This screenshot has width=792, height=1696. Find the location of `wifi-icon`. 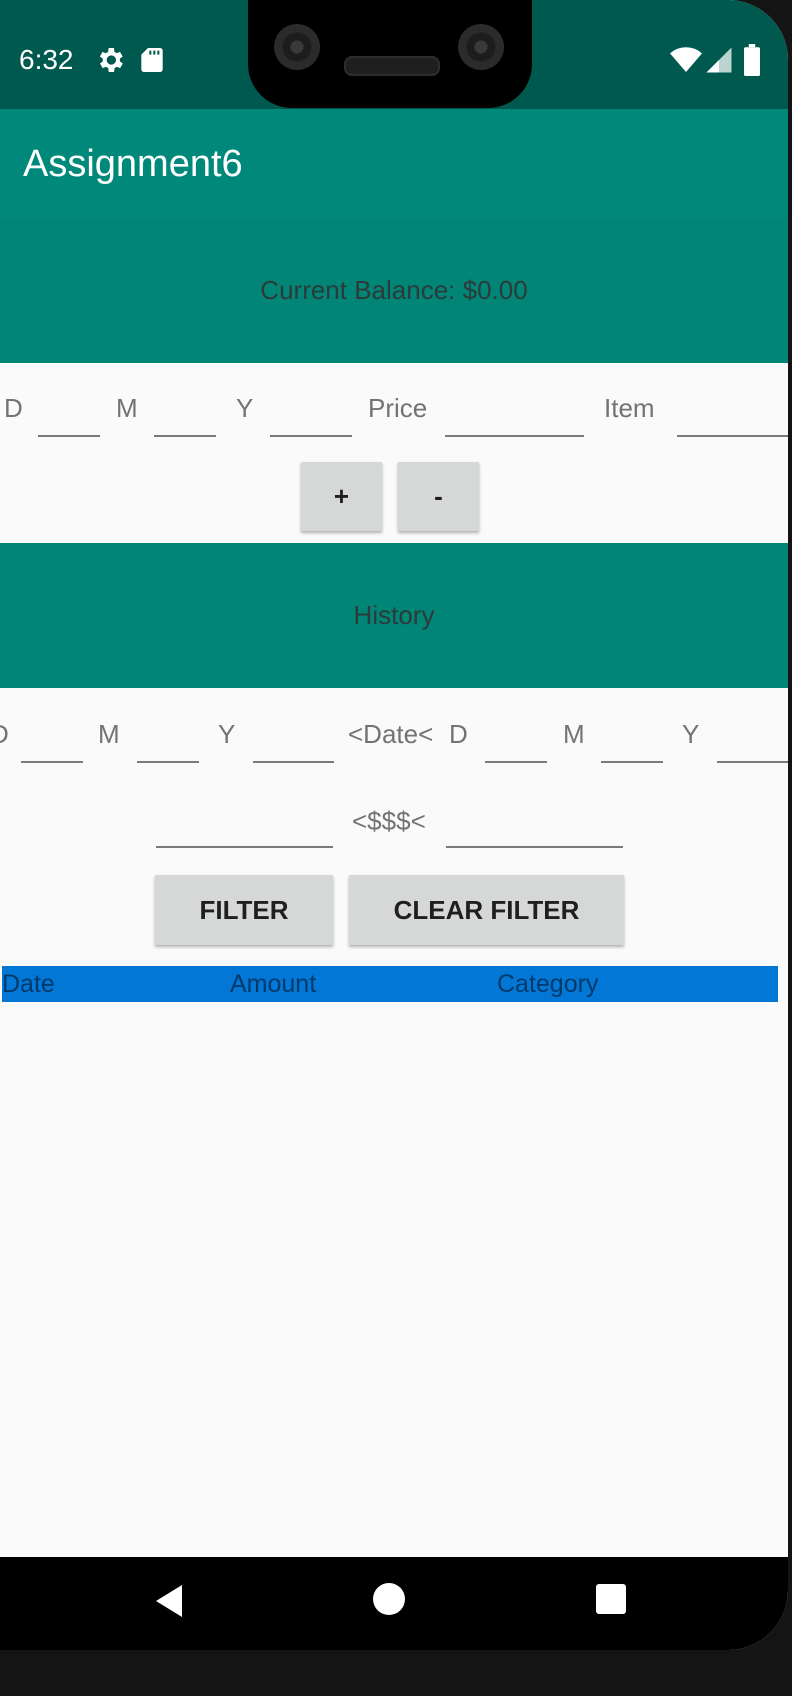

wifi-icon is located at coordinates (686, 60).